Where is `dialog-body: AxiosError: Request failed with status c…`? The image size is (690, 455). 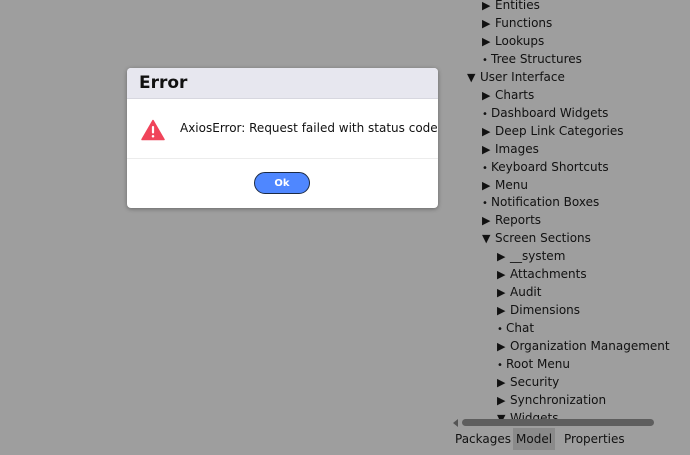
dialog-body: AxiosError: Request failed with status c… is located at coordinates (282, 129).